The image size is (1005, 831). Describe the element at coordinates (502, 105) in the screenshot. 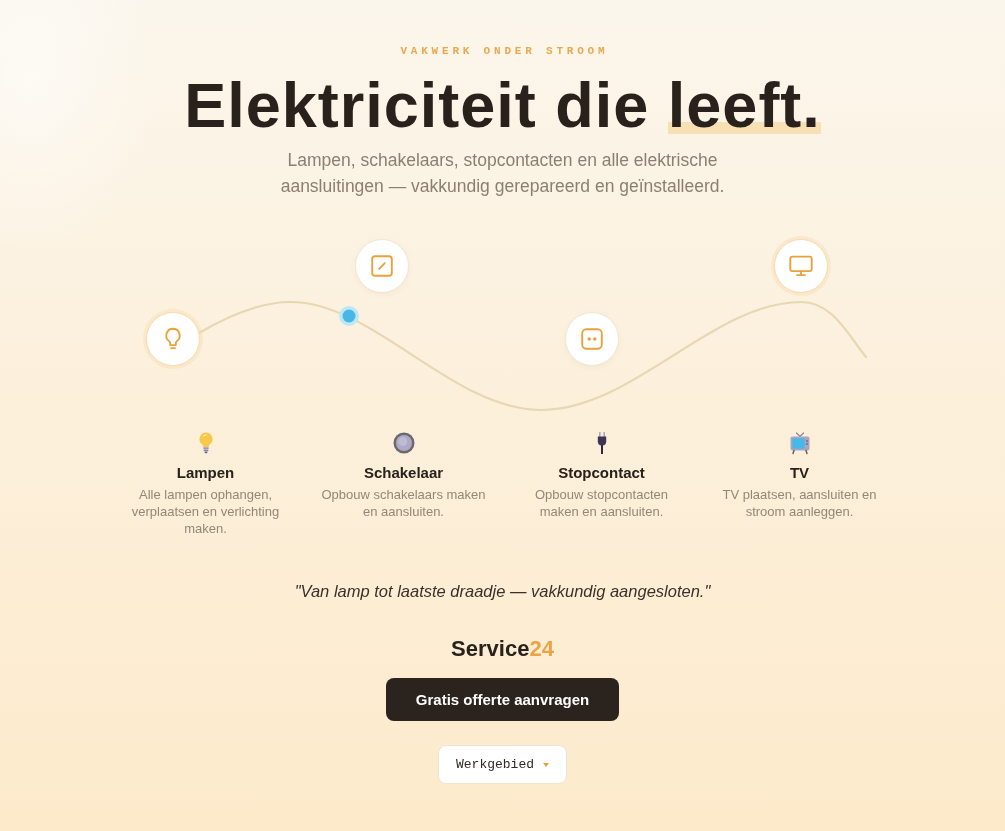

I see `headline: Elektriciteit die leeft.` at that location.